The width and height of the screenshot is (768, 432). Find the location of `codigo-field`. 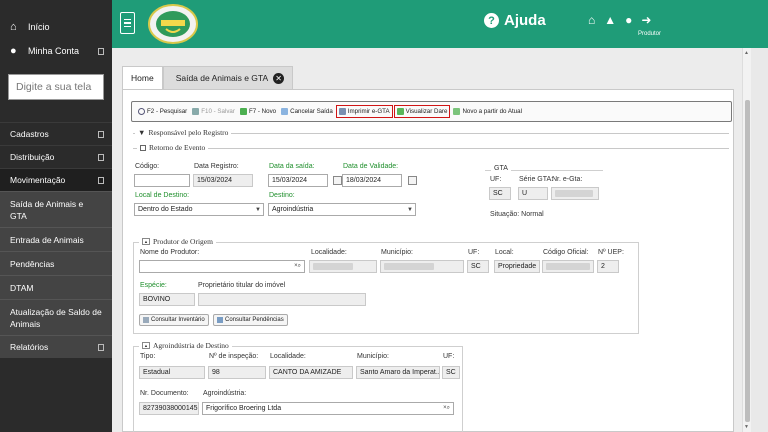

codigo-field is located at coordinates (162, 180).